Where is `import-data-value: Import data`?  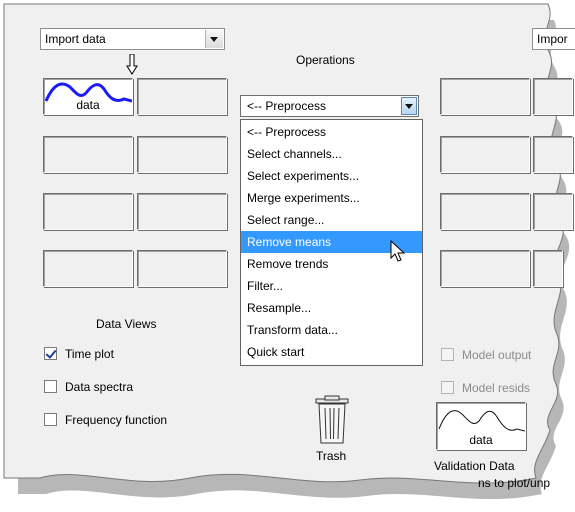 import-data-value: Import data is located at coordinates (75, 39).